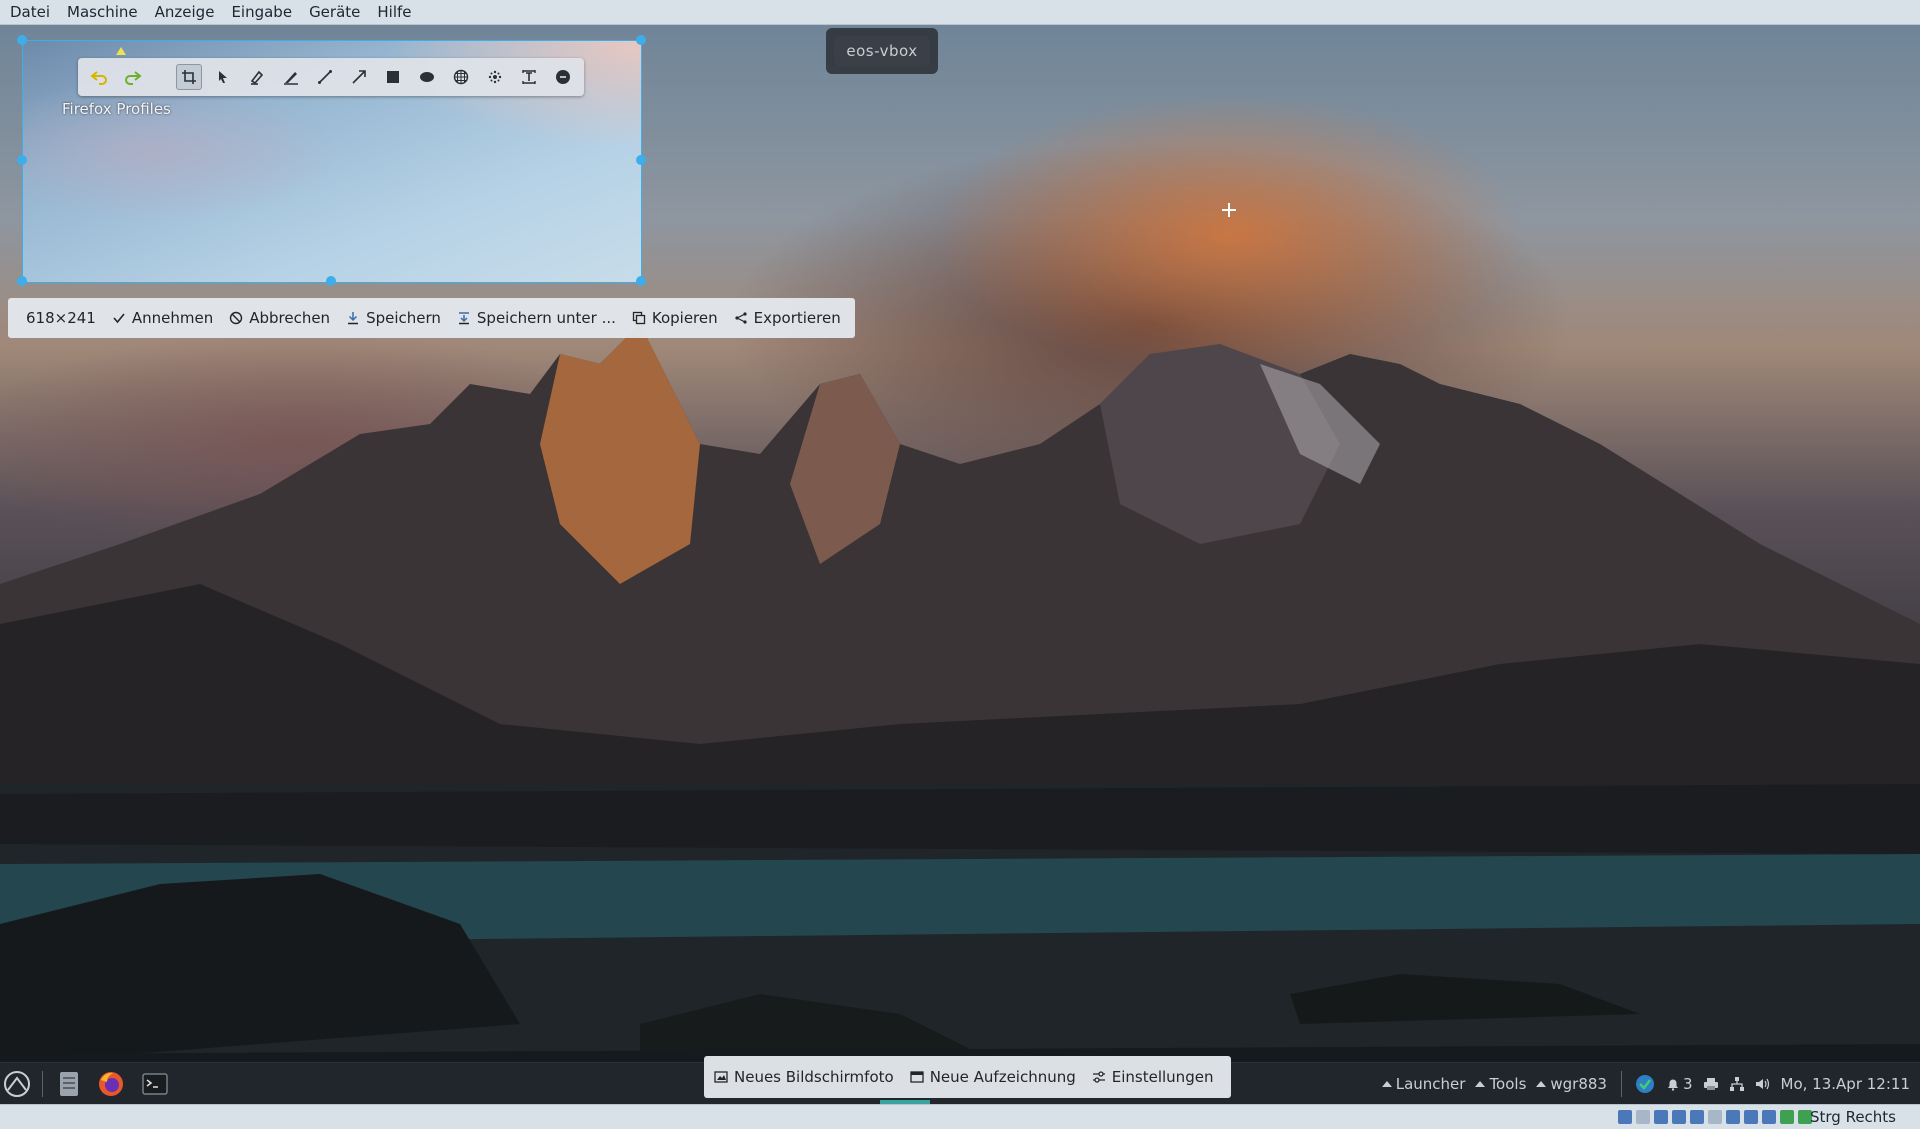  I want to click on settings-button: Einstellungen, so click(1155, 1077).